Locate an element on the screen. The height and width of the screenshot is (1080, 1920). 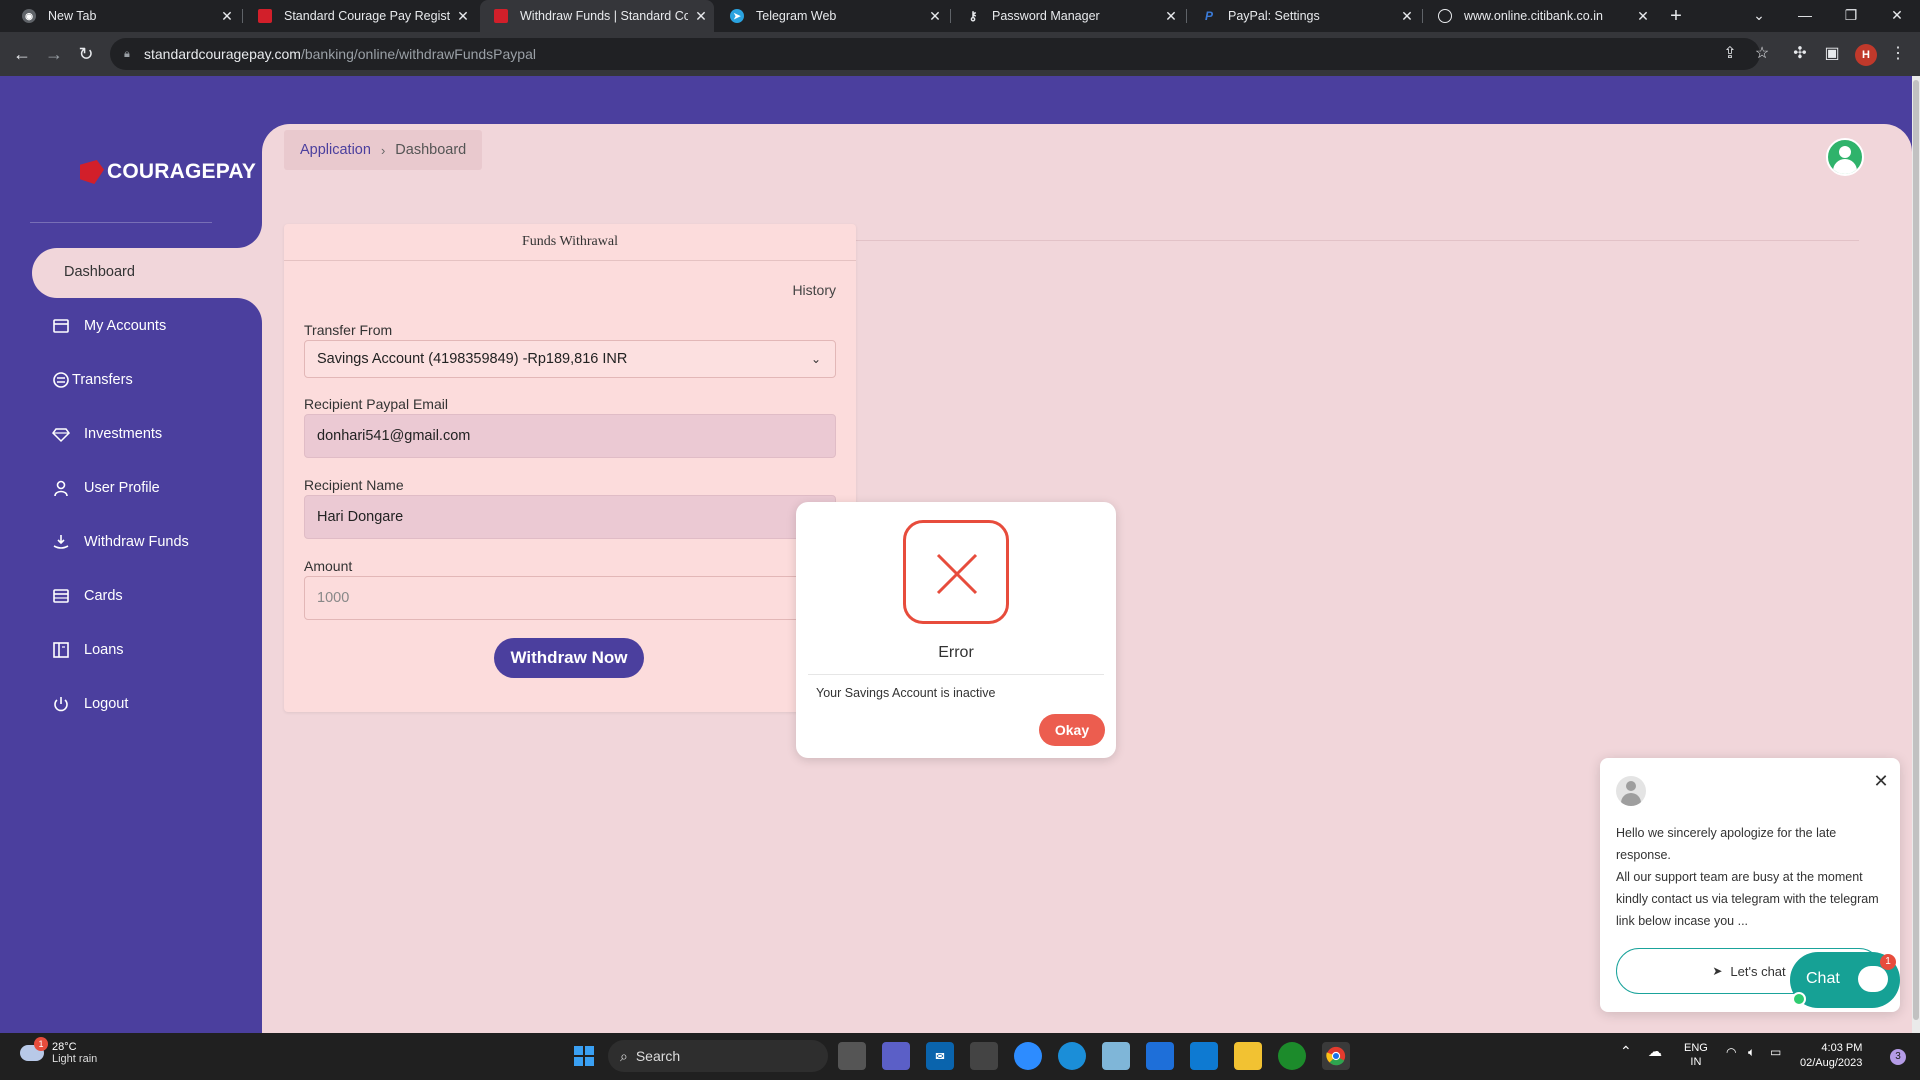
email-field: donhari541@gmail.com is located at coordinates (570, 436).